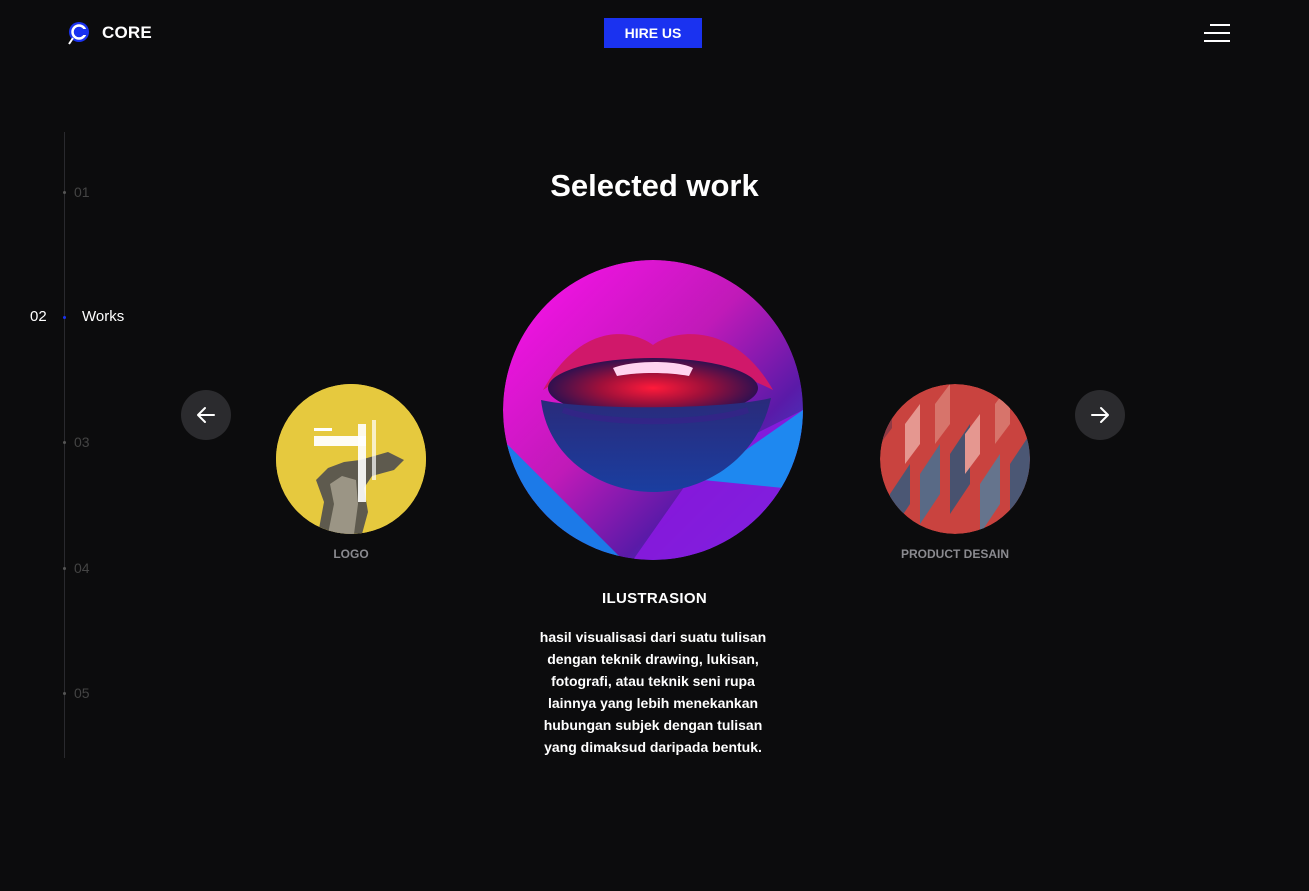 This screenshot has width=1309, height=891. I want to click on logo-mark-icon, so click(78, 33).